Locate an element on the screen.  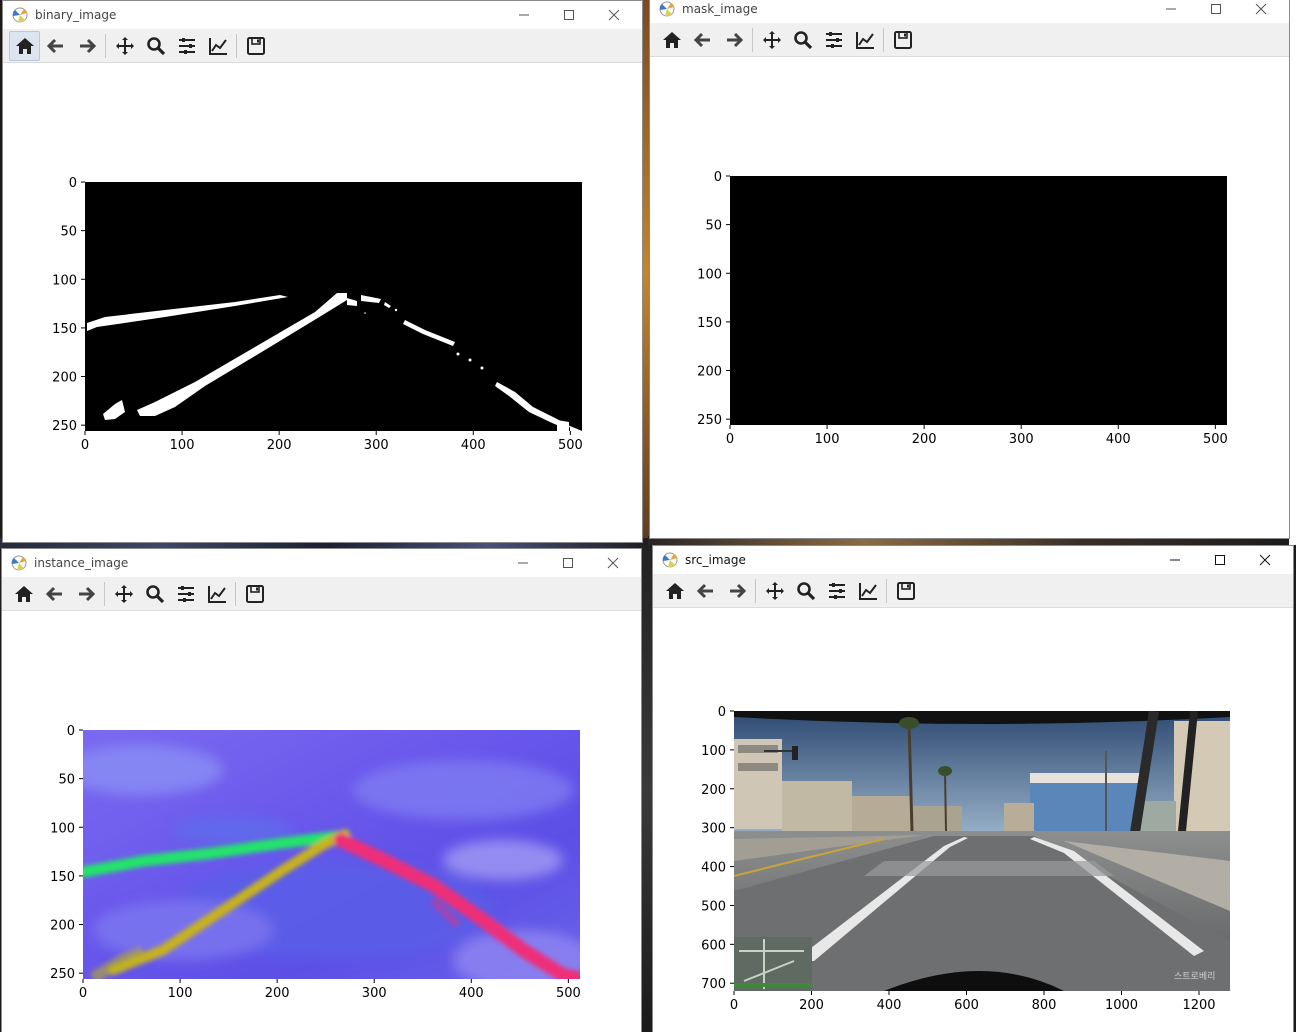
title-bar: instance_image is located at coordinates (321, 563).